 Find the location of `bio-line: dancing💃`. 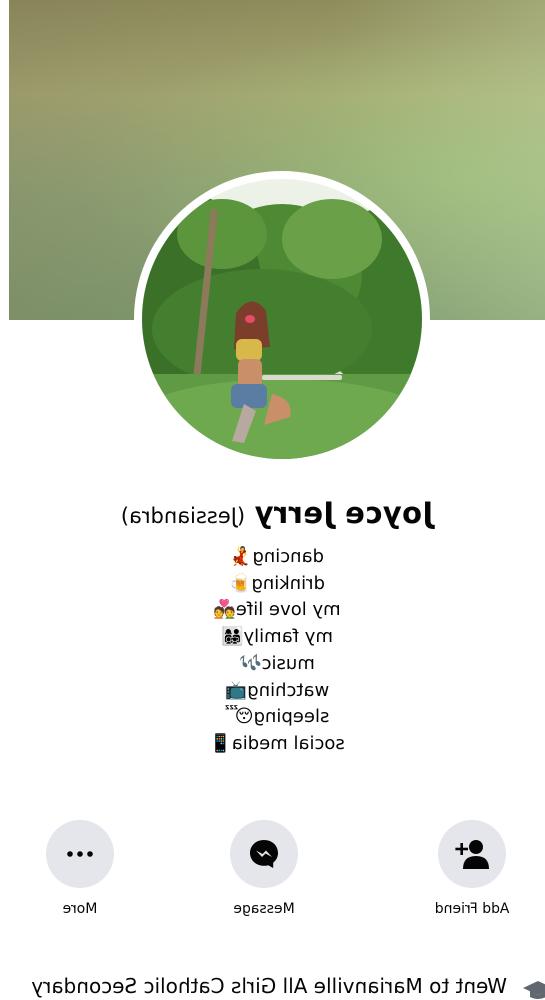

bio-line: dancing💃 is located at coordinates (277, 556).